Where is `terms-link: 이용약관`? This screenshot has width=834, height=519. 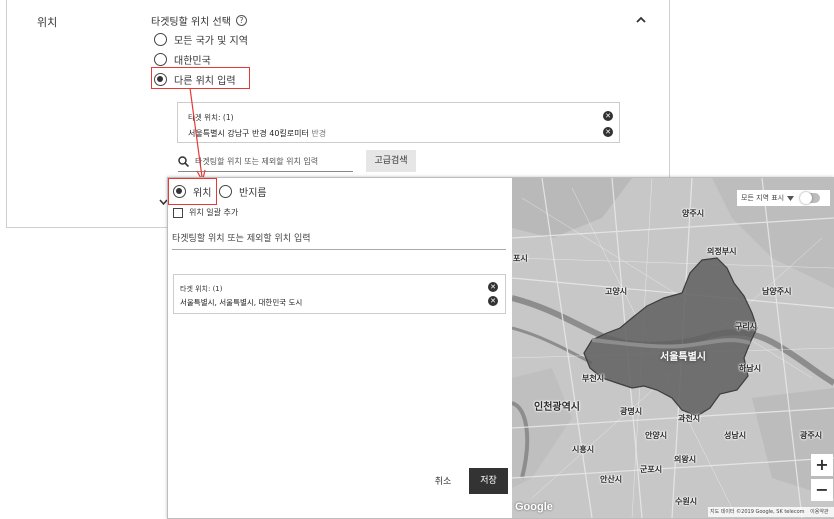
terms-link: 이용약관 is located at coordinates (819, 512).